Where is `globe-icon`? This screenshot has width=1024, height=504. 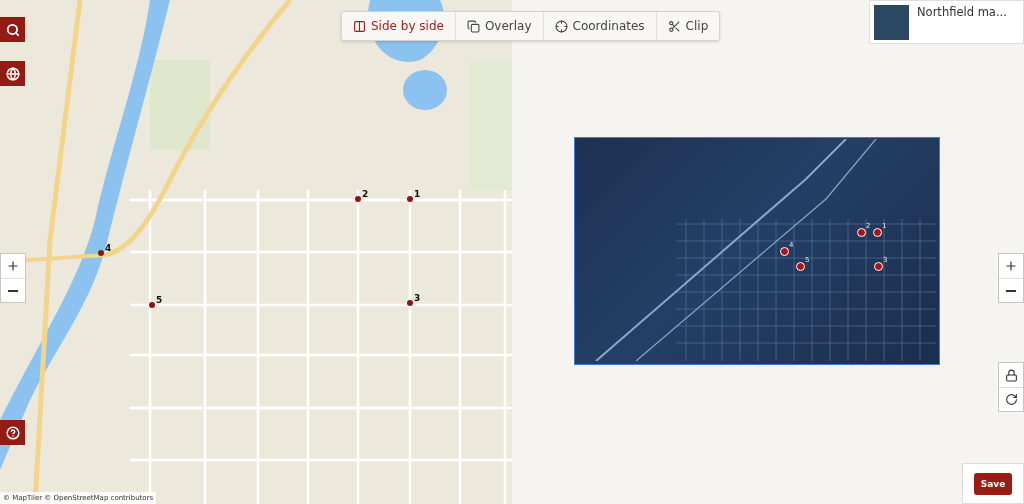
globe-icon is located at coordinates (12, 73).